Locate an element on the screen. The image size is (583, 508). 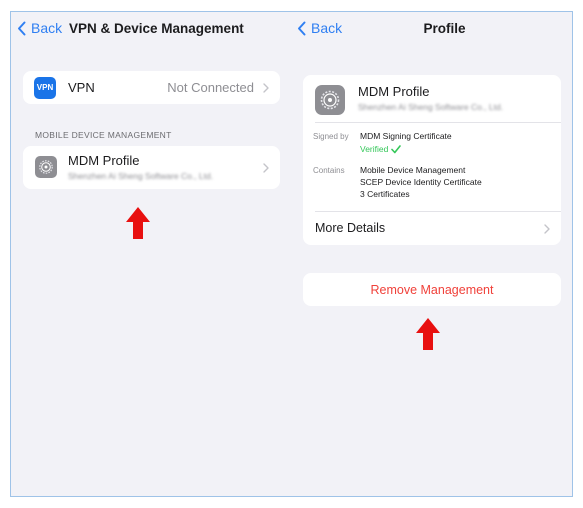
section-header-mdm: MOBILE DEVICE MANAGEMENT is located at coordinates (103, 135).